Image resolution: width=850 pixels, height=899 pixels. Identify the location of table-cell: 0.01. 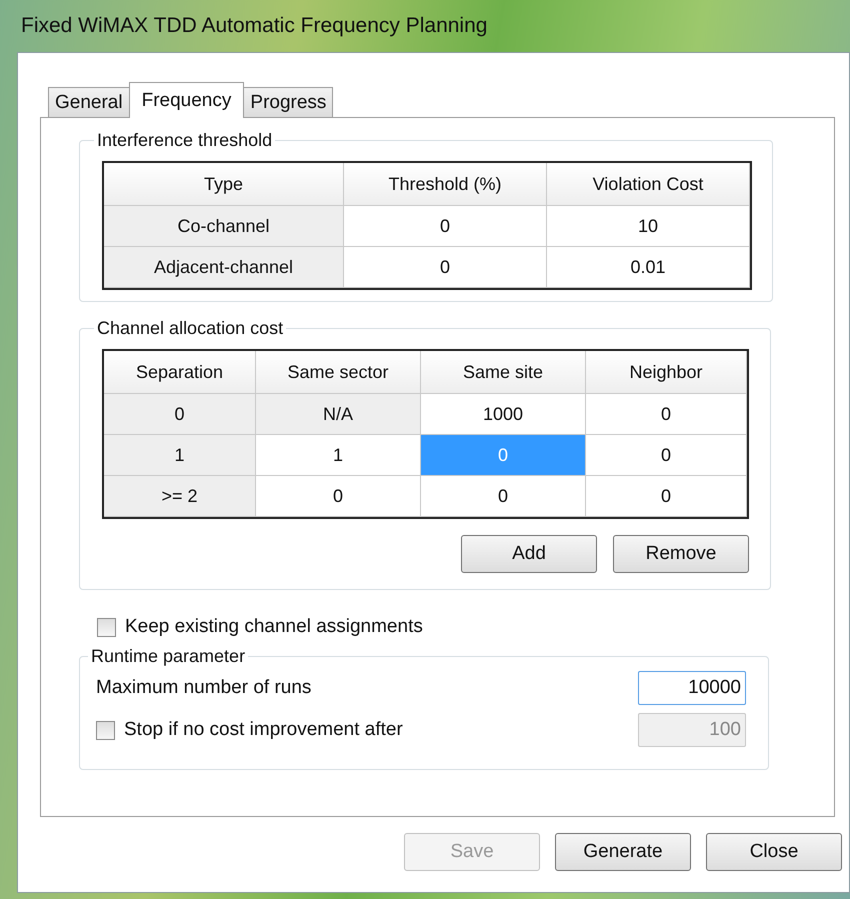
(648, 267).